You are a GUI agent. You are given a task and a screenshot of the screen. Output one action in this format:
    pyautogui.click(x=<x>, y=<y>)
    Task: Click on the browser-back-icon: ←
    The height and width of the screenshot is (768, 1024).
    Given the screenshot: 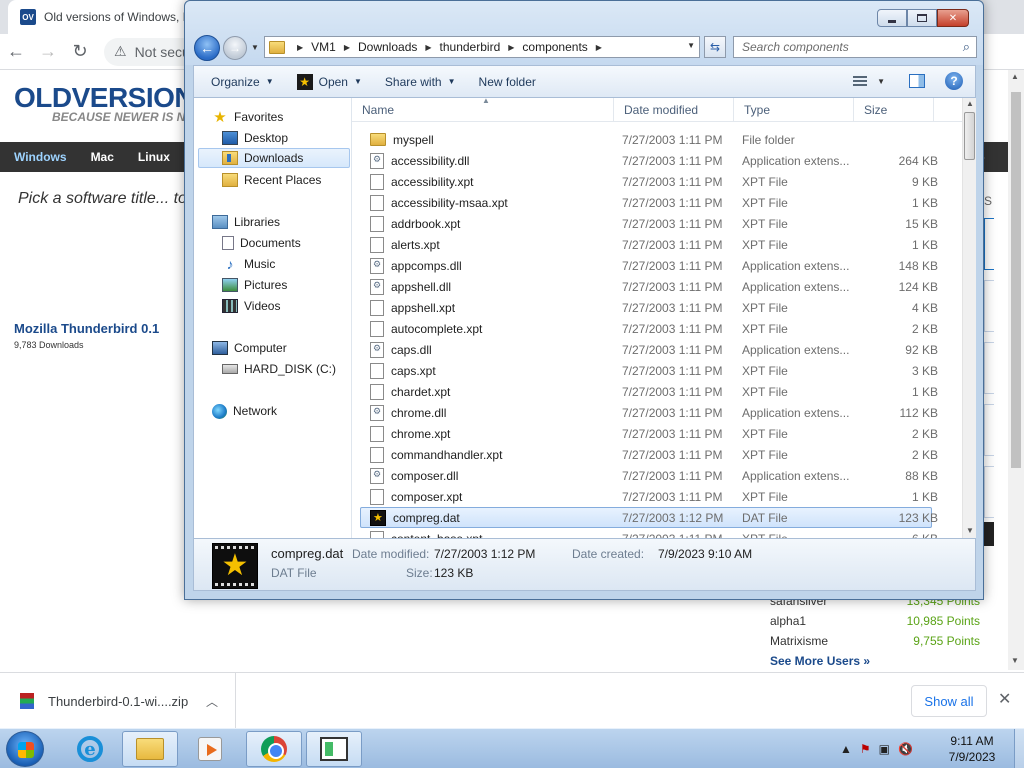 What is the action you would take?
    pyautogui.click(x=16, y=52)
    